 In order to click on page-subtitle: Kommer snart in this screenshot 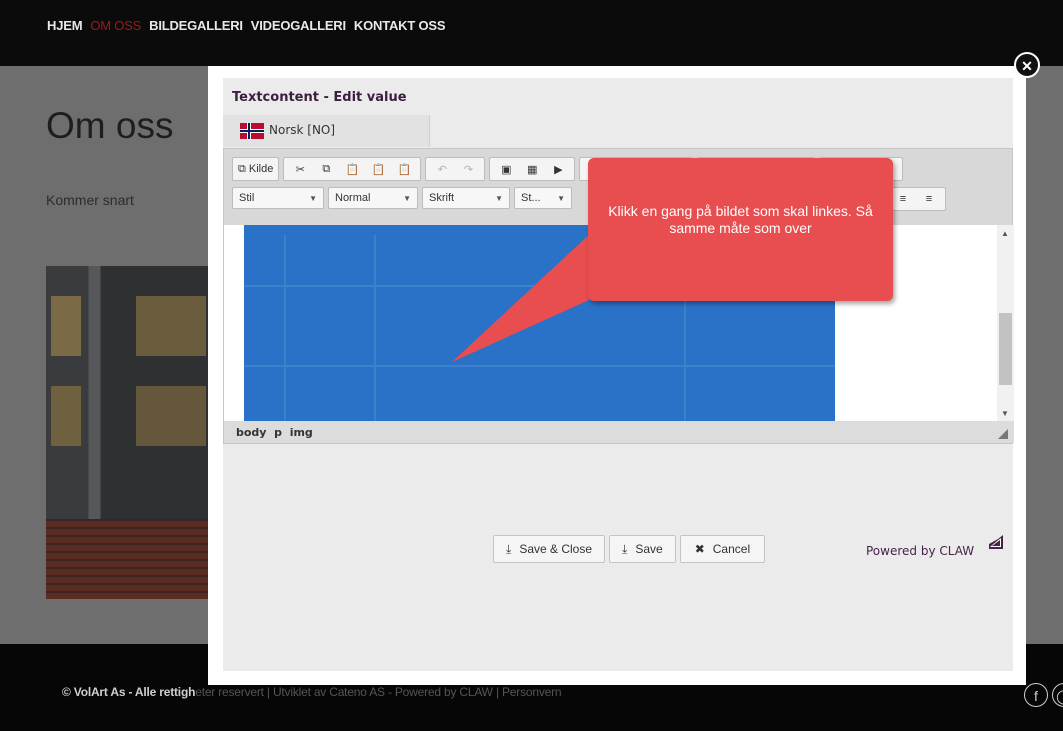, I will do `click(90, 200)`.